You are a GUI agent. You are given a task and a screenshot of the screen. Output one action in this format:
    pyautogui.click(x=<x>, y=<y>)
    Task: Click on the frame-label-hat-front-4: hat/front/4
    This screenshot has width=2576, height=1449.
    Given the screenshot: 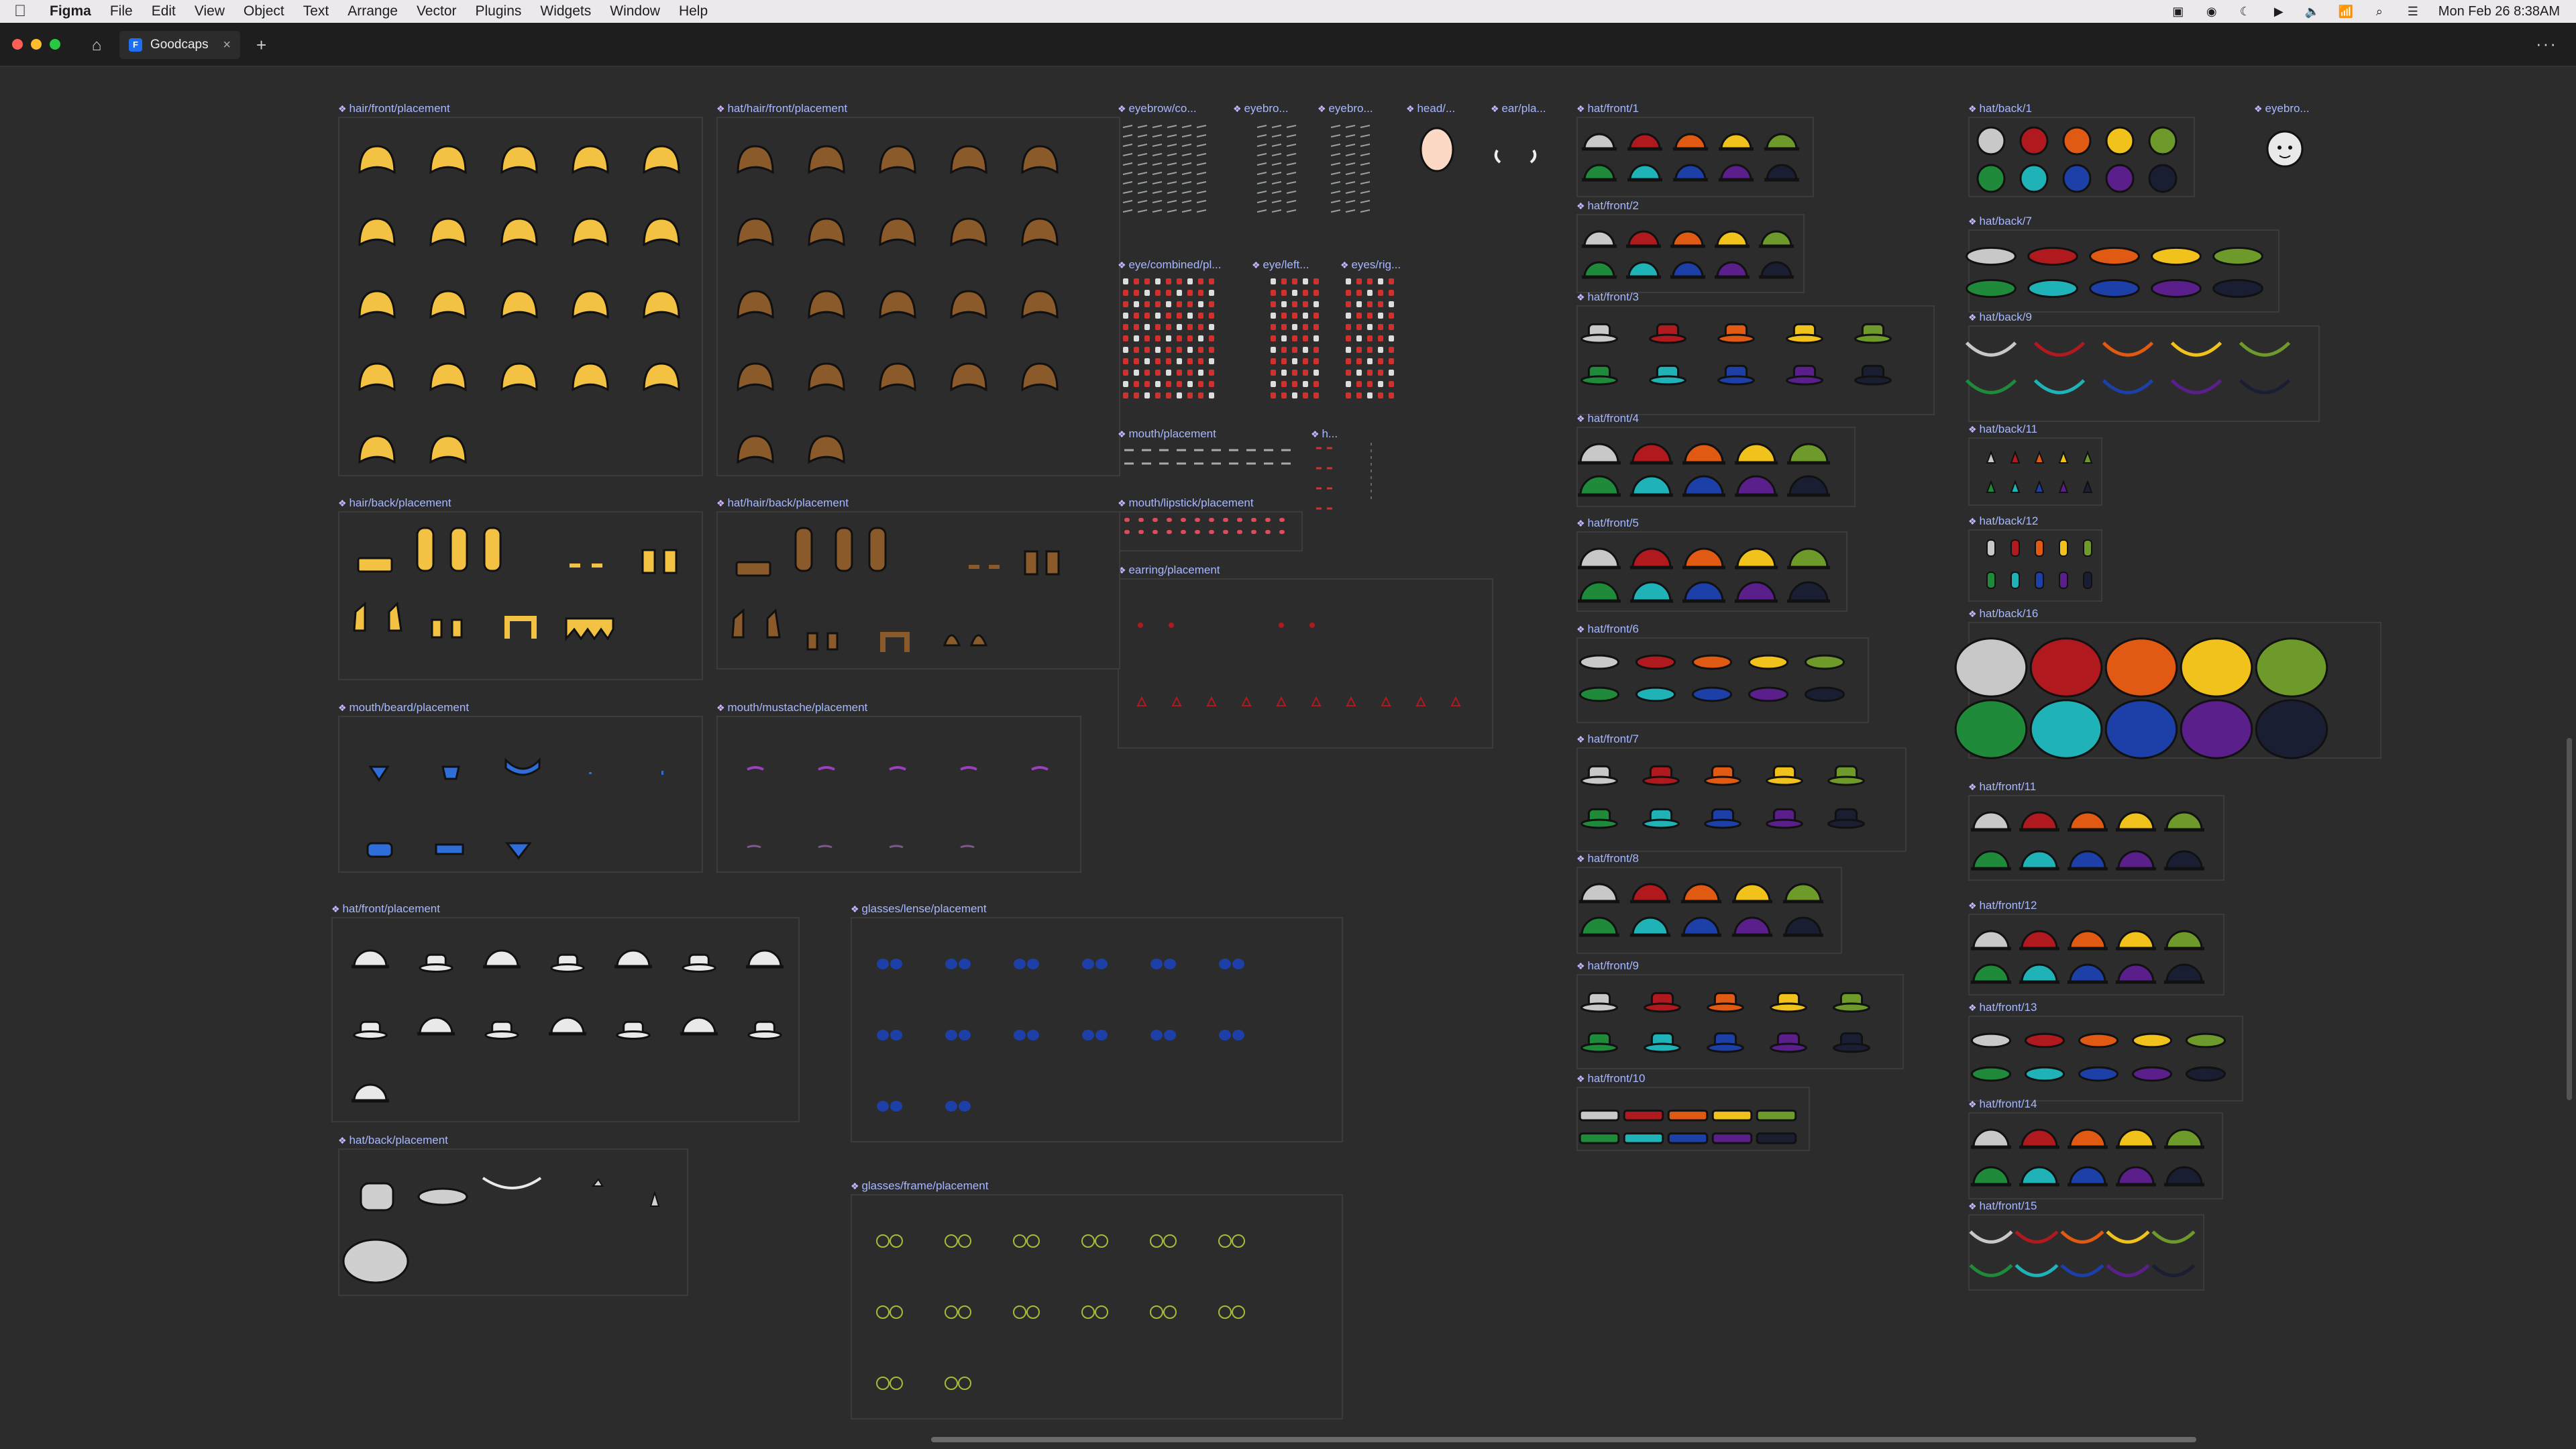 What is the action you would take?
    pyautogui.click(x=1607, y=418)
    